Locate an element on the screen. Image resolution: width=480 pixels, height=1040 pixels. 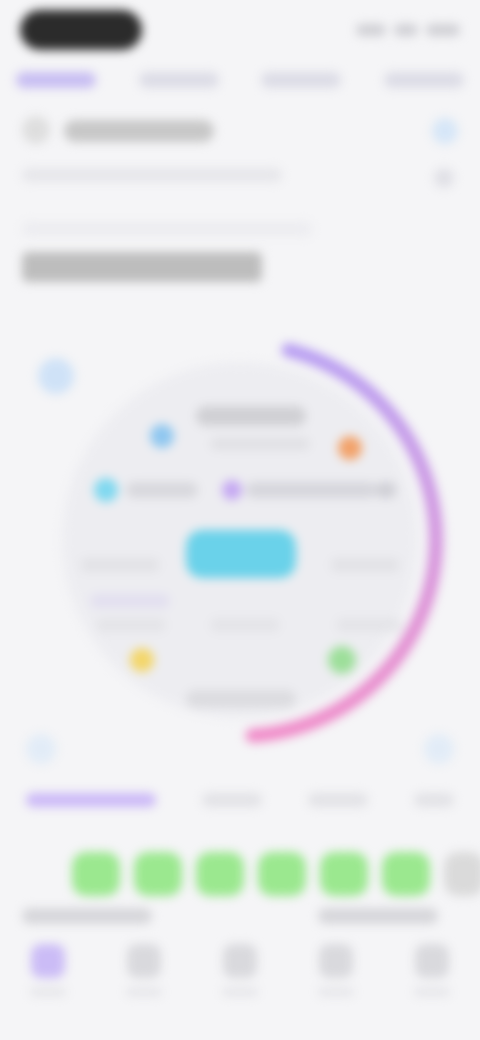
top-tabs is located at coordinates (240, 80).